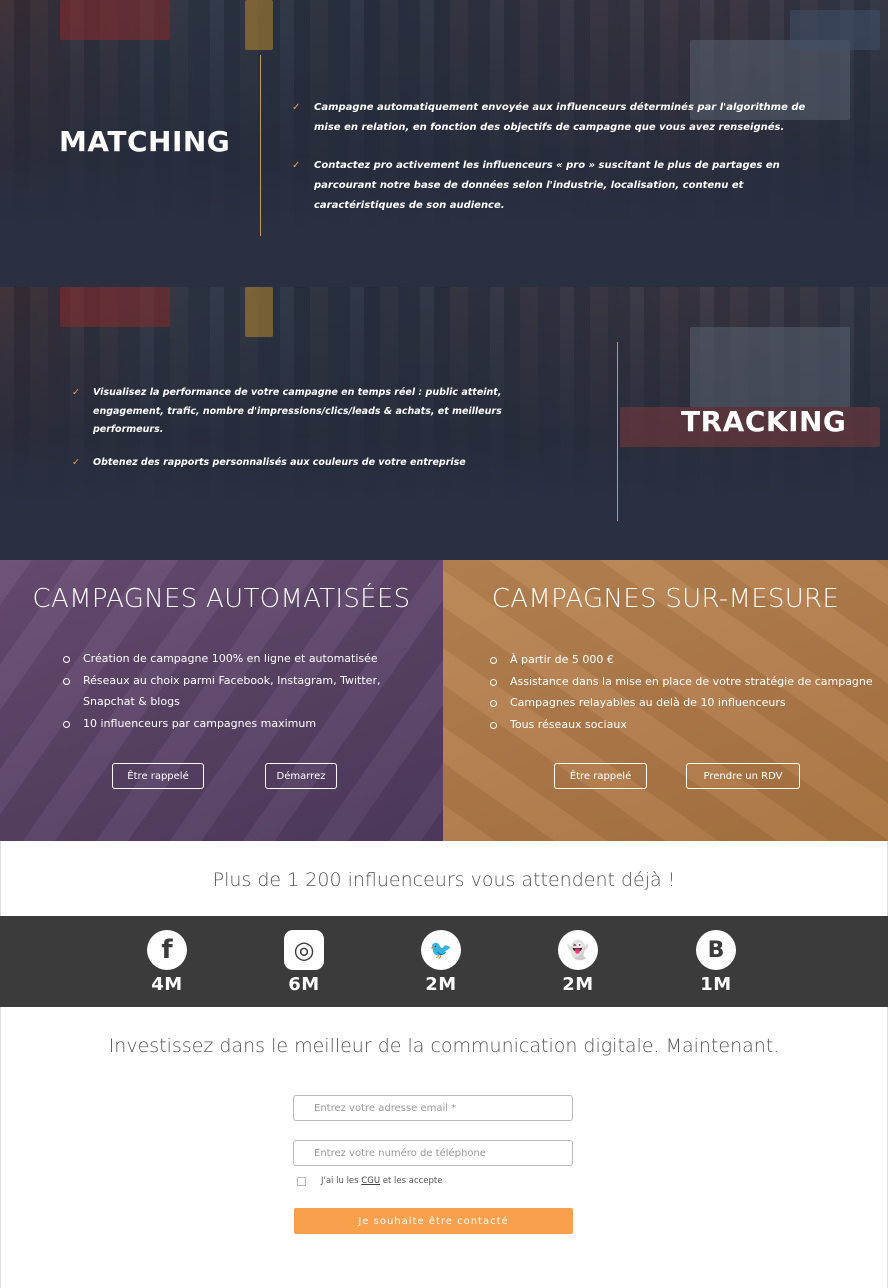  Describe the element at coordinates (158, 776) in the screenshot. I see `automated-callback-button: Être rappelé` at that location.